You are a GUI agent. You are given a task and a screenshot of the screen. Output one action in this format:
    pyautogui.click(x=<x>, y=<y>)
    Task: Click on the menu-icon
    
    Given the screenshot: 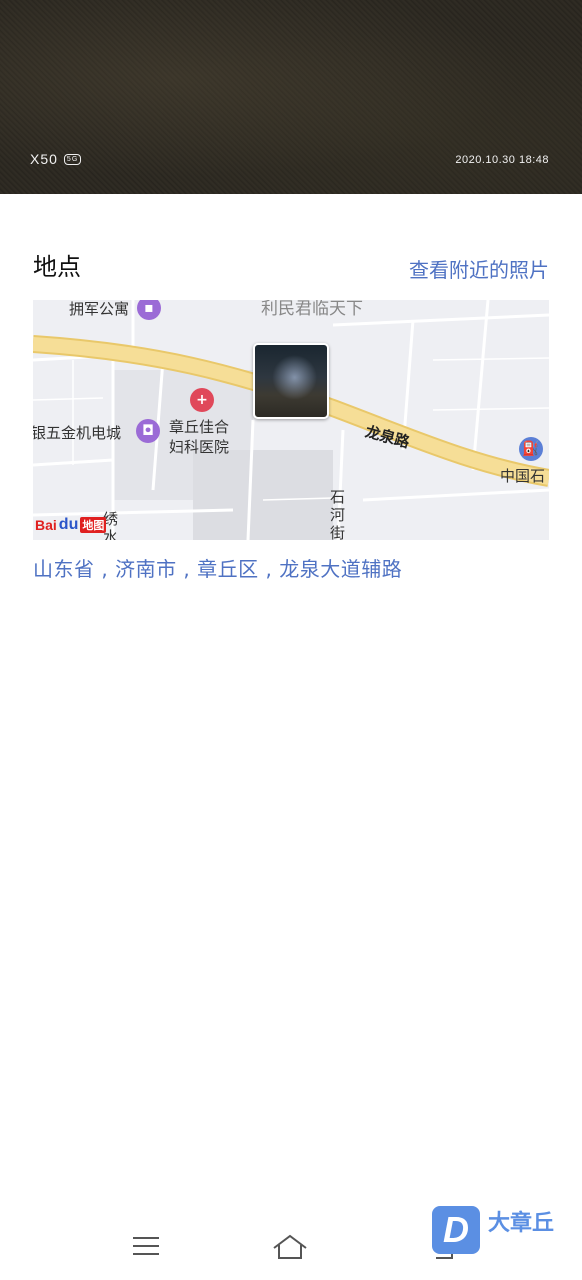 What is the action you would take?
    pyautogui.click(x=146, y=1246)
    